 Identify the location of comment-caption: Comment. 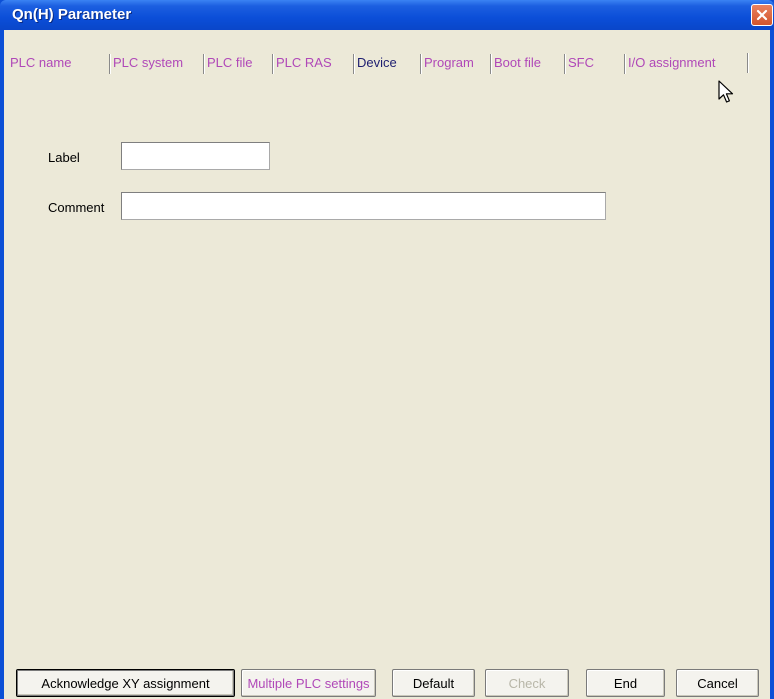
(76, 207).